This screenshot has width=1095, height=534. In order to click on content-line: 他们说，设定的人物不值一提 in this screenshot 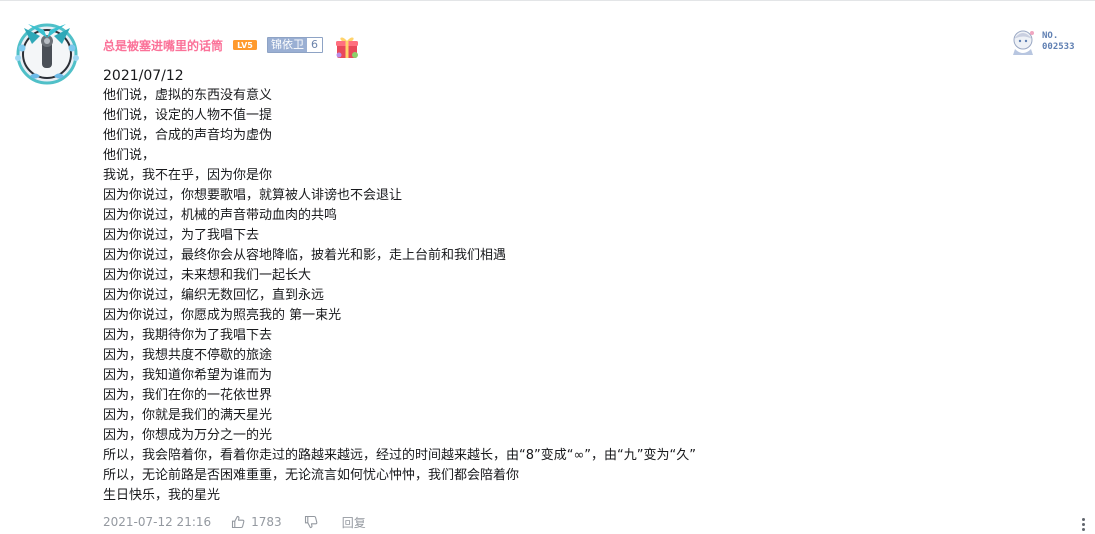, I will do `click(188, 115)`.